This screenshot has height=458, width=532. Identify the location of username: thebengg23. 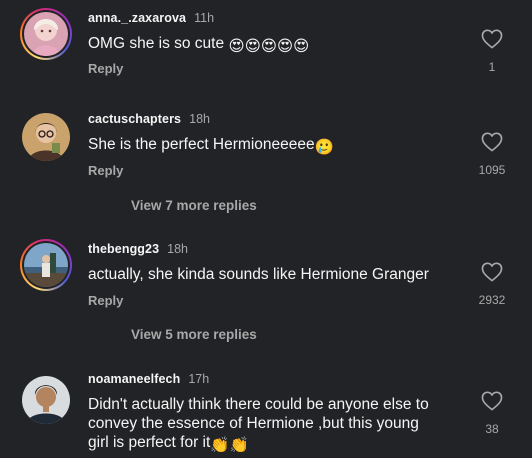
(123, 249).